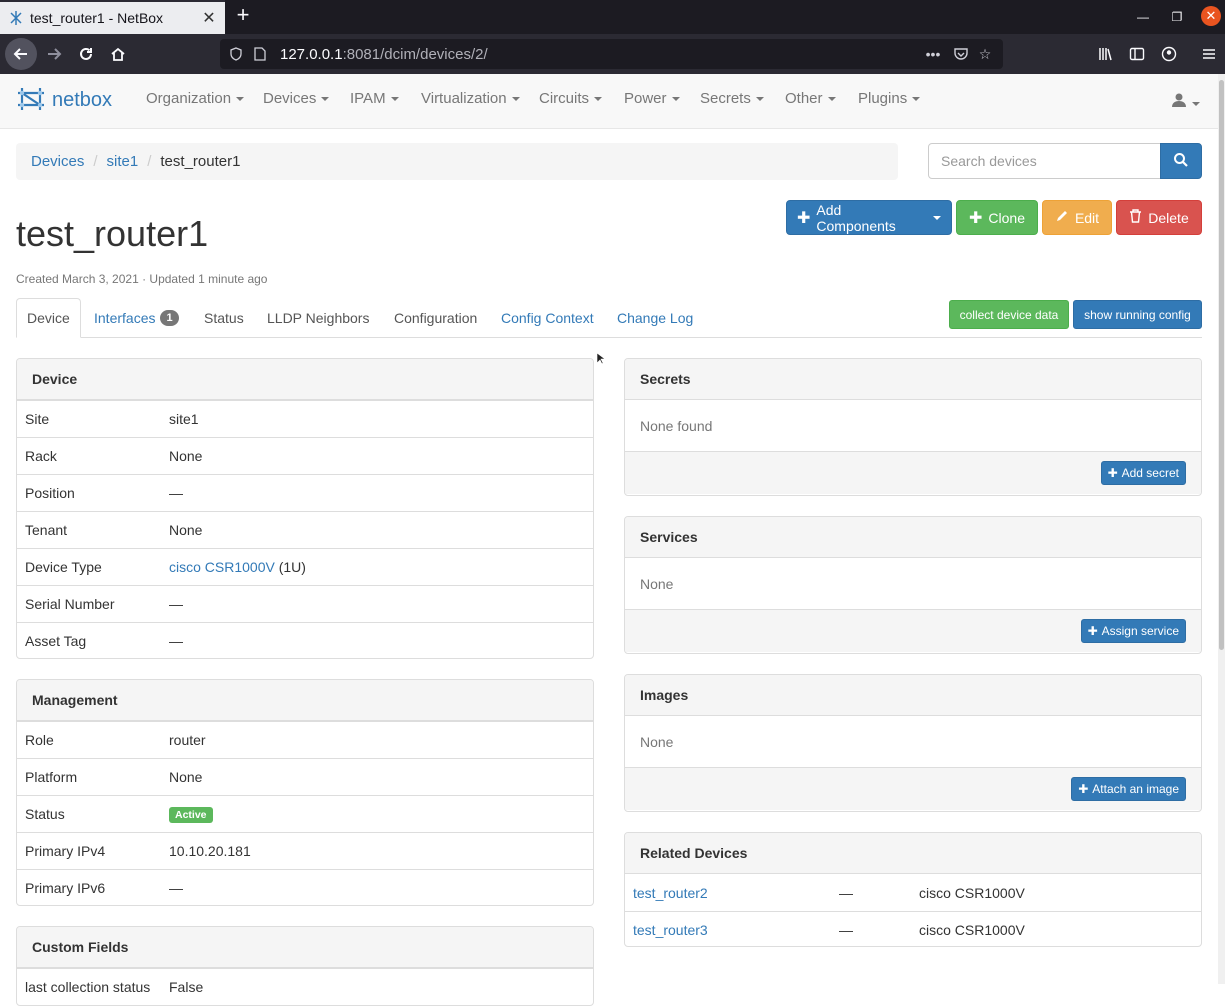  Describe the element at coordinates (1009, 314) in the screenshot. I see `collect-device-data-button: collect device data` at that location.